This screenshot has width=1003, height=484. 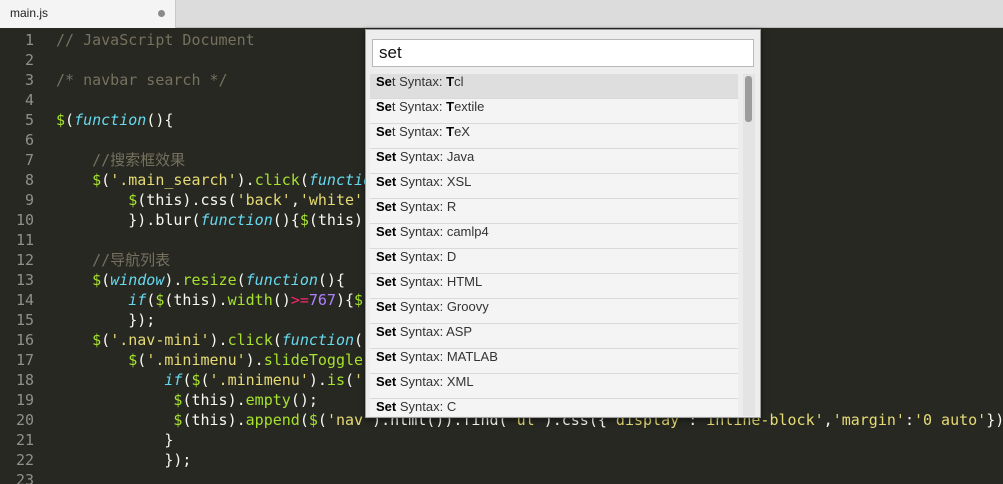 What do you see at coordinates (345, 300) in the screenshot?
I see `code-token: ){` at bounding box center [345, 300].